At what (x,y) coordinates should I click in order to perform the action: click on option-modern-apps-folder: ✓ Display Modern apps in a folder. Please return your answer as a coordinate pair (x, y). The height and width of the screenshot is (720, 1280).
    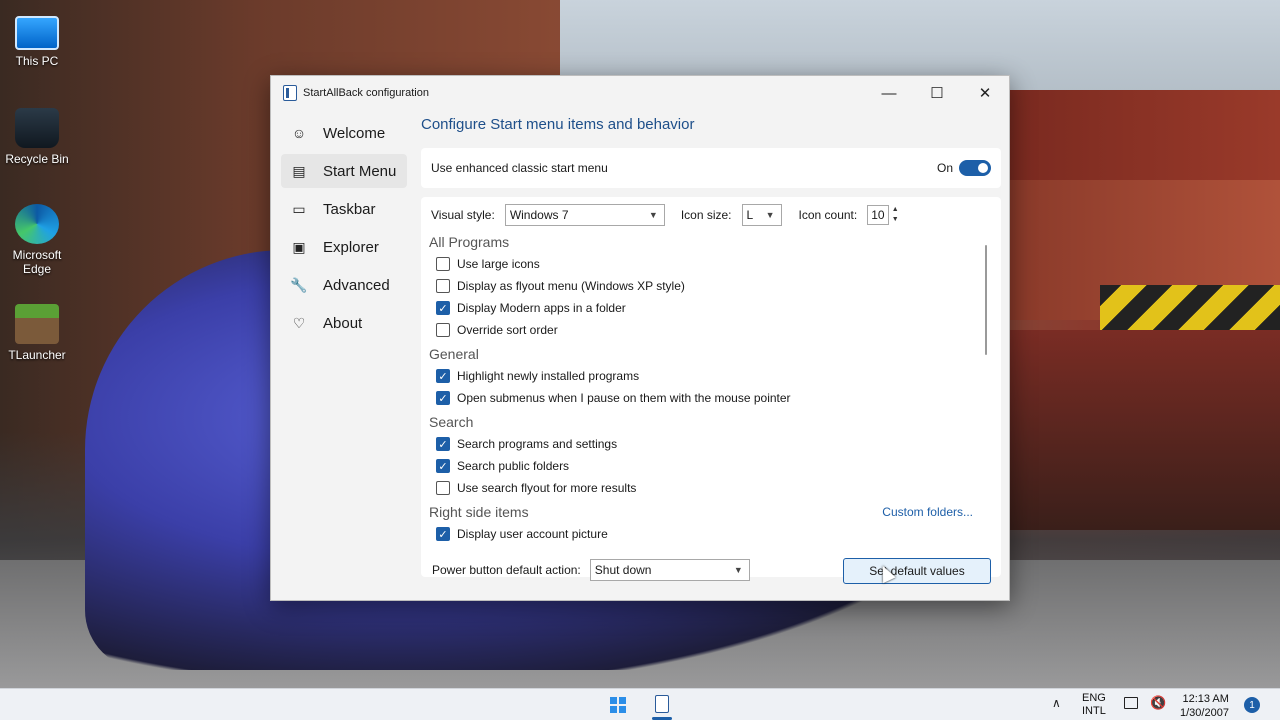
    Looking at the image, I should click on (711, 308).